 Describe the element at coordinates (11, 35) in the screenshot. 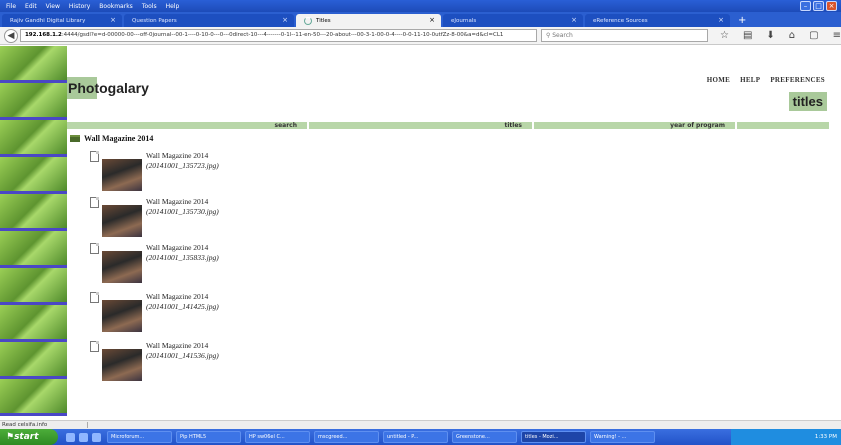

I see `back-button: ◀` at that location.